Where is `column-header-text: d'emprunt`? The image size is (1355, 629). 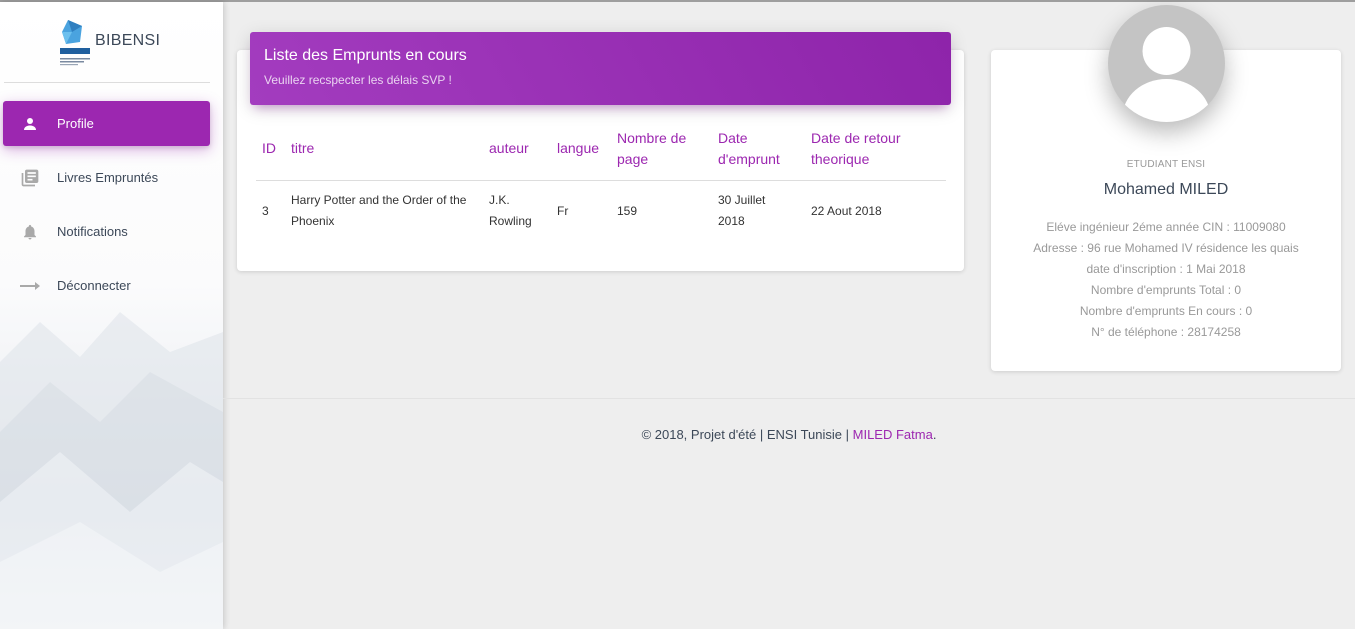
column-header-text: d'emprunt is located at coordinates (749, 159).